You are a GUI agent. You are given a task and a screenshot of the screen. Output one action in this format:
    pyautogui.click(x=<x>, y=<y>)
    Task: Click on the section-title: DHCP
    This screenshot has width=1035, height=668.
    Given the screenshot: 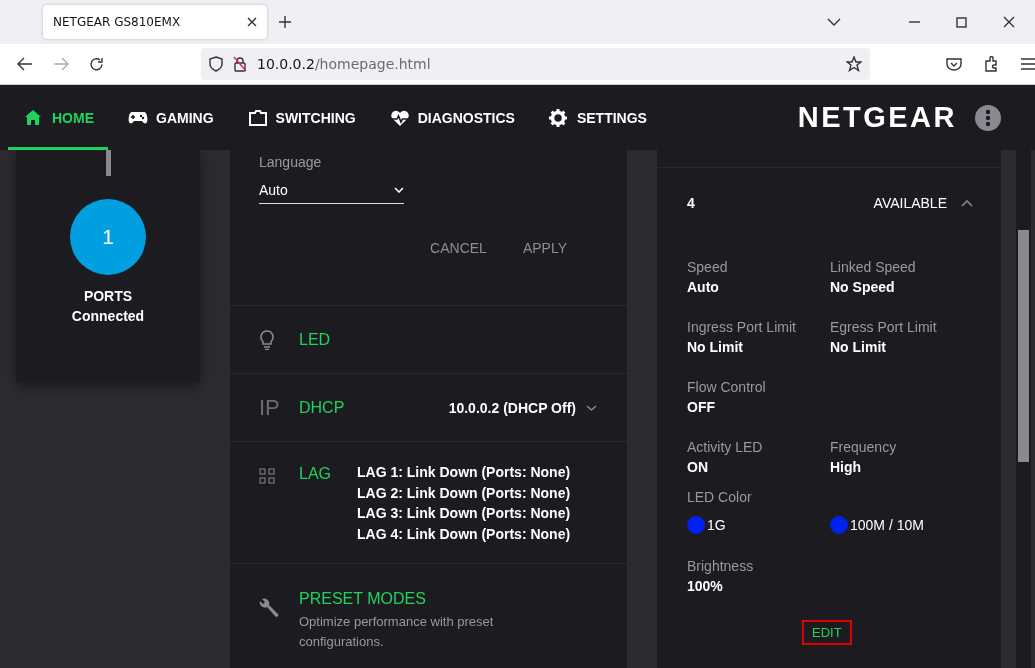 What is the action you would take?
    pyautogui.click(x=322, y=407)
    